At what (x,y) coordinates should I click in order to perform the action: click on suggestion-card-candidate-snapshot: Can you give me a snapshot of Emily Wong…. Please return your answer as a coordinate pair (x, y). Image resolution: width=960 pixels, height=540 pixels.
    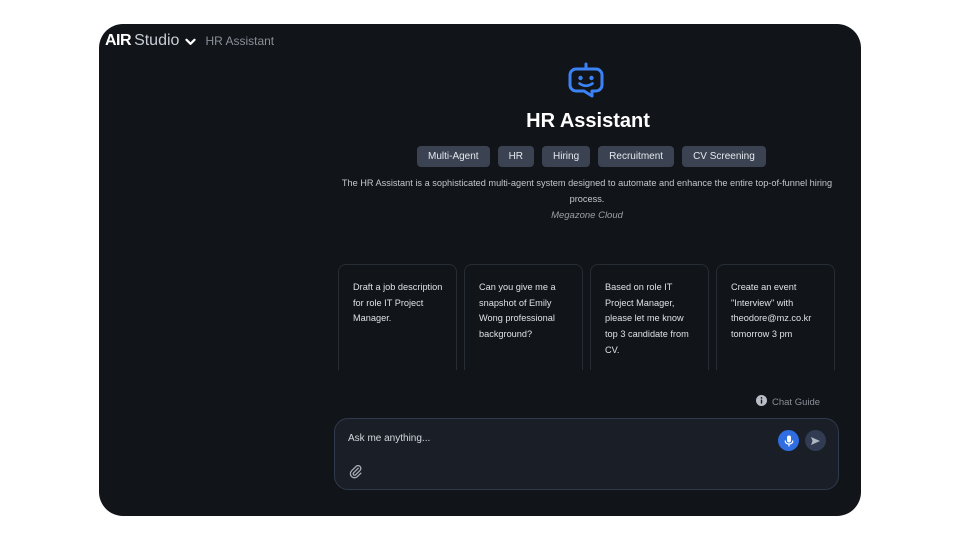
    Looking at the image, I should click on (523, 317).